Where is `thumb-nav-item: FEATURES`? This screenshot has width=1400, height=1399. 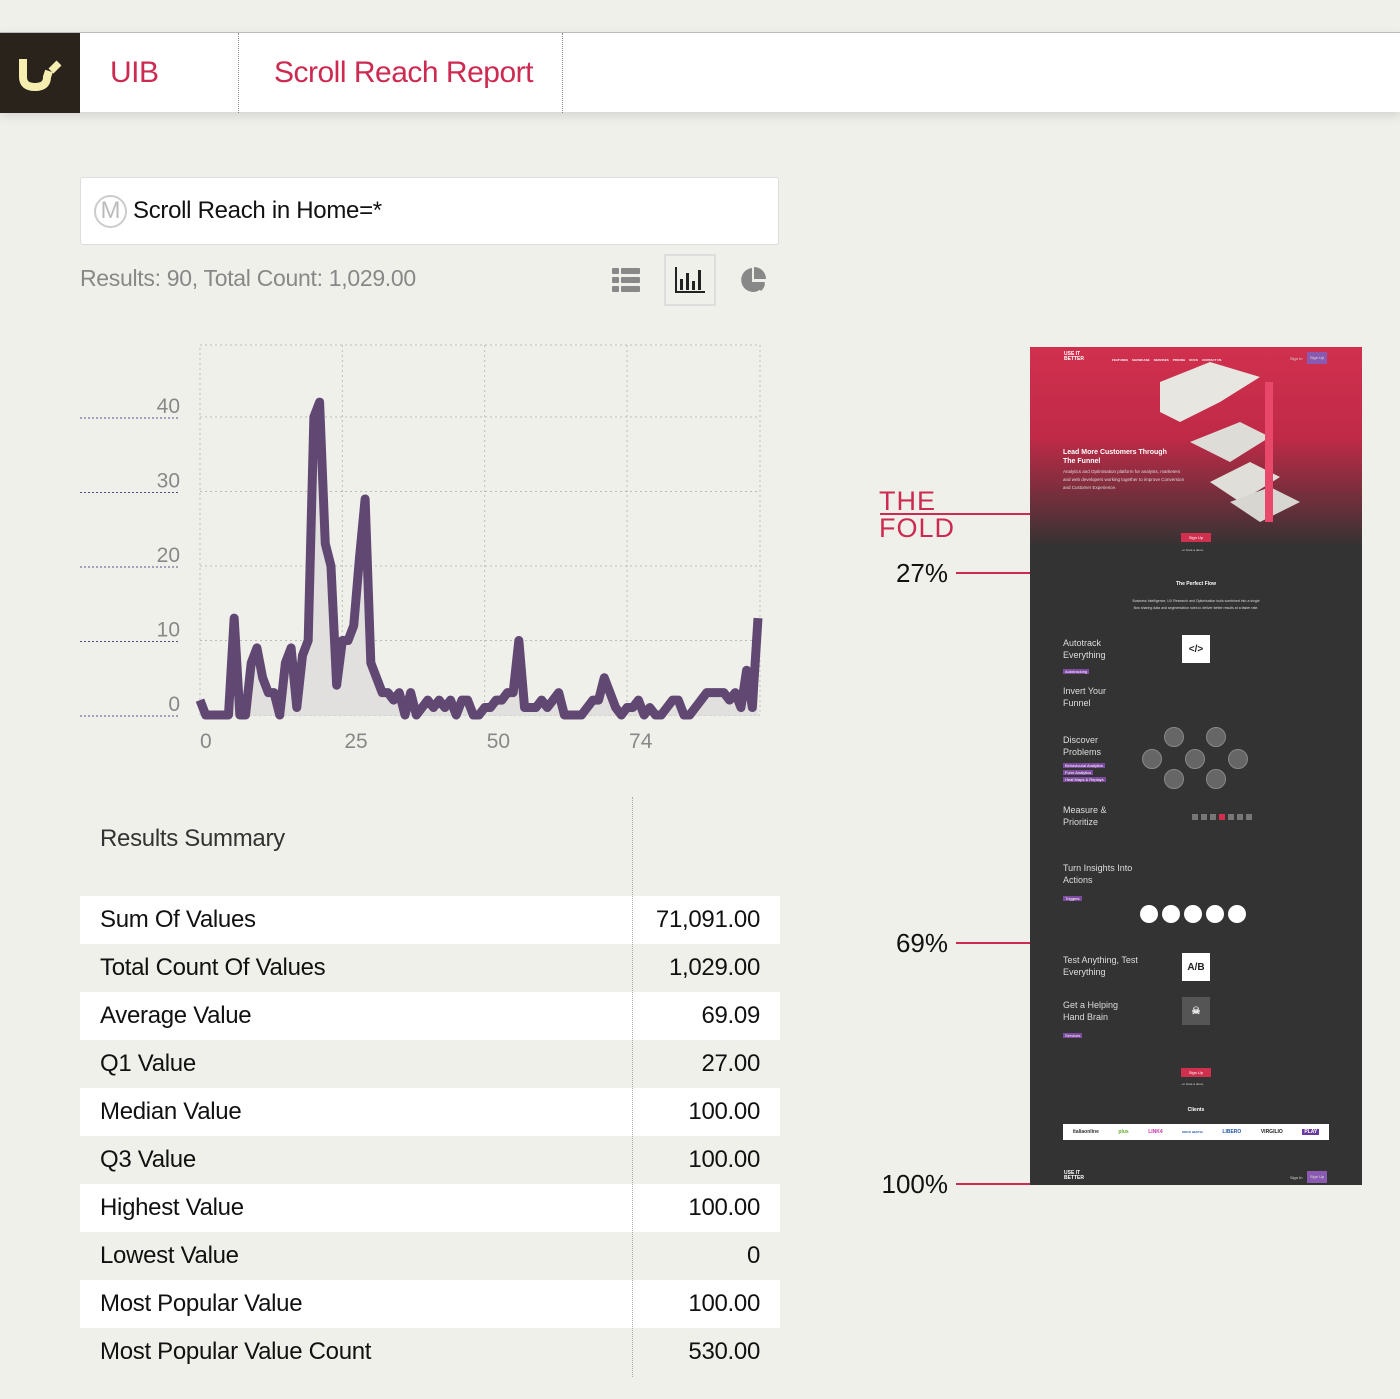 thumb-nav-item: FEATURES is located at coordinates (1120, 360).